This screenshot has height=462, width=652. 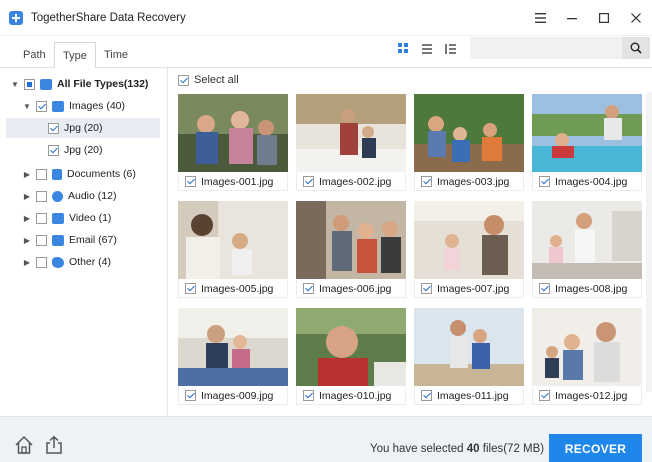 What do you see at coordinates (572, 18) in the screenshot?
I see `minimize-icon` at bounding box center [572, 18].